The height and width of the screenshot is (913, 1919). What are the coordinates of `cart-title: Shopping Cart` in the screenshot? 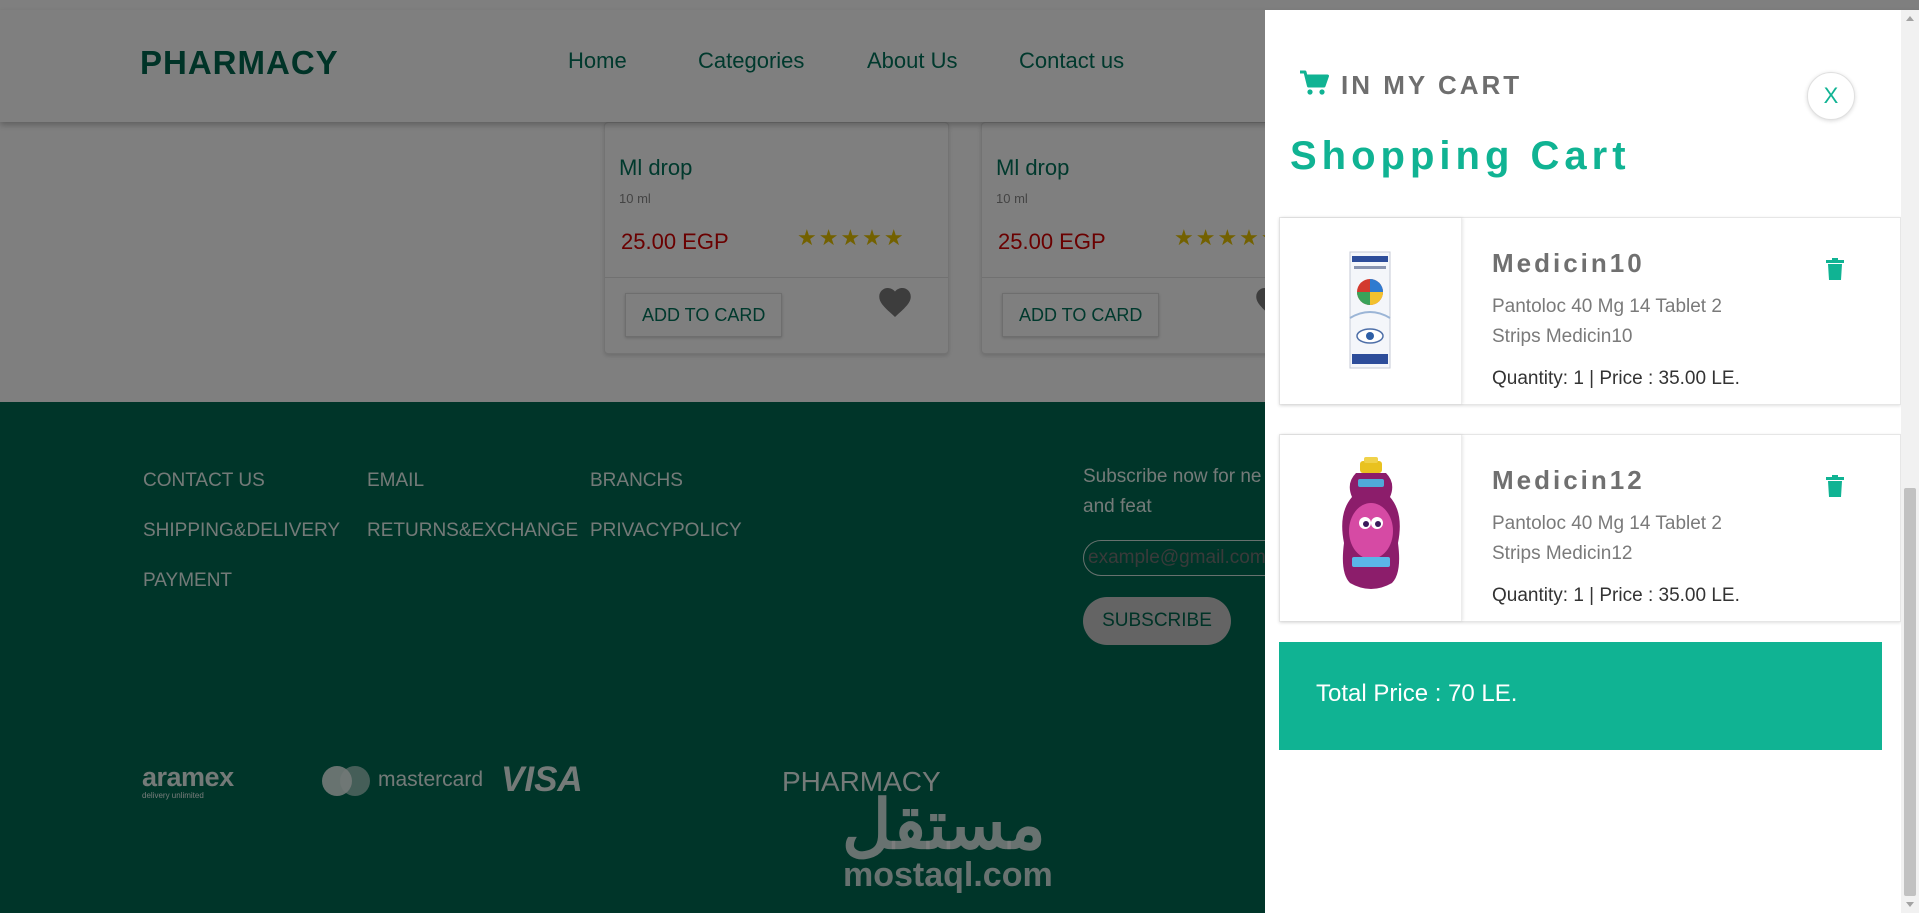 It's located at (1460, 156).